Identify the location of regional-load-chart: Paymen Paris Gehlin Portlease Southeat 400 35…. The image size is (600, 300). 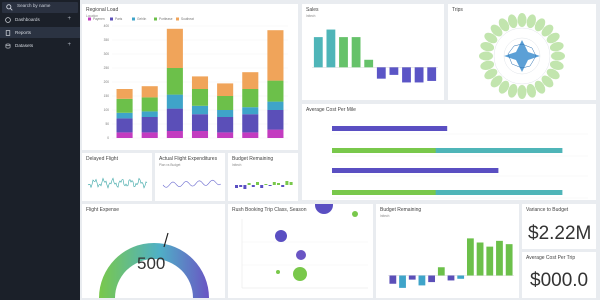
(188, 78).